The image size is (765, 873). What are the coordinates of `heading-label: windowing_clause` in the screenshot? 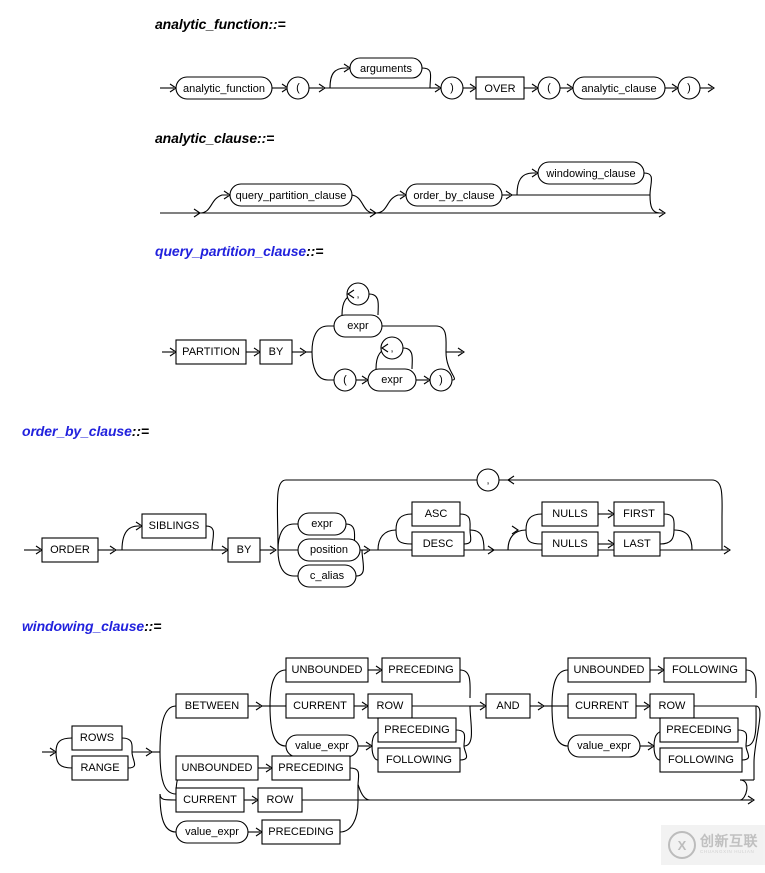 It's located at (83, 626).